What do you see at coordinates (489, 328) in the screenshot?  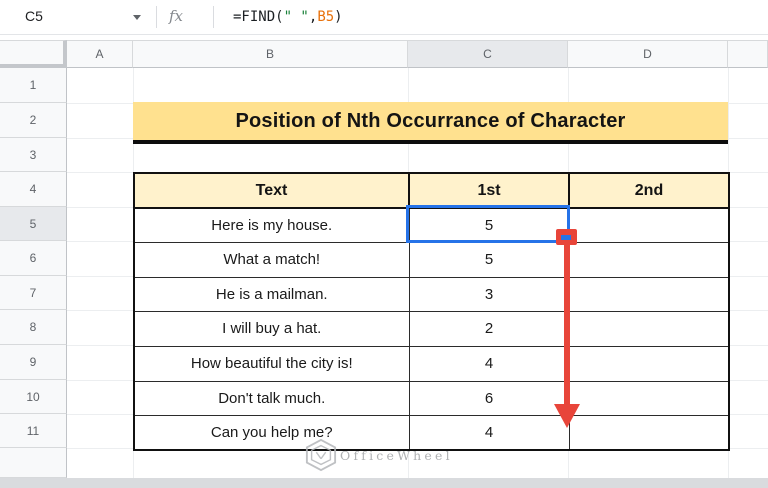 I see `table-cell-first: 2` at bounding box center [489, 328].